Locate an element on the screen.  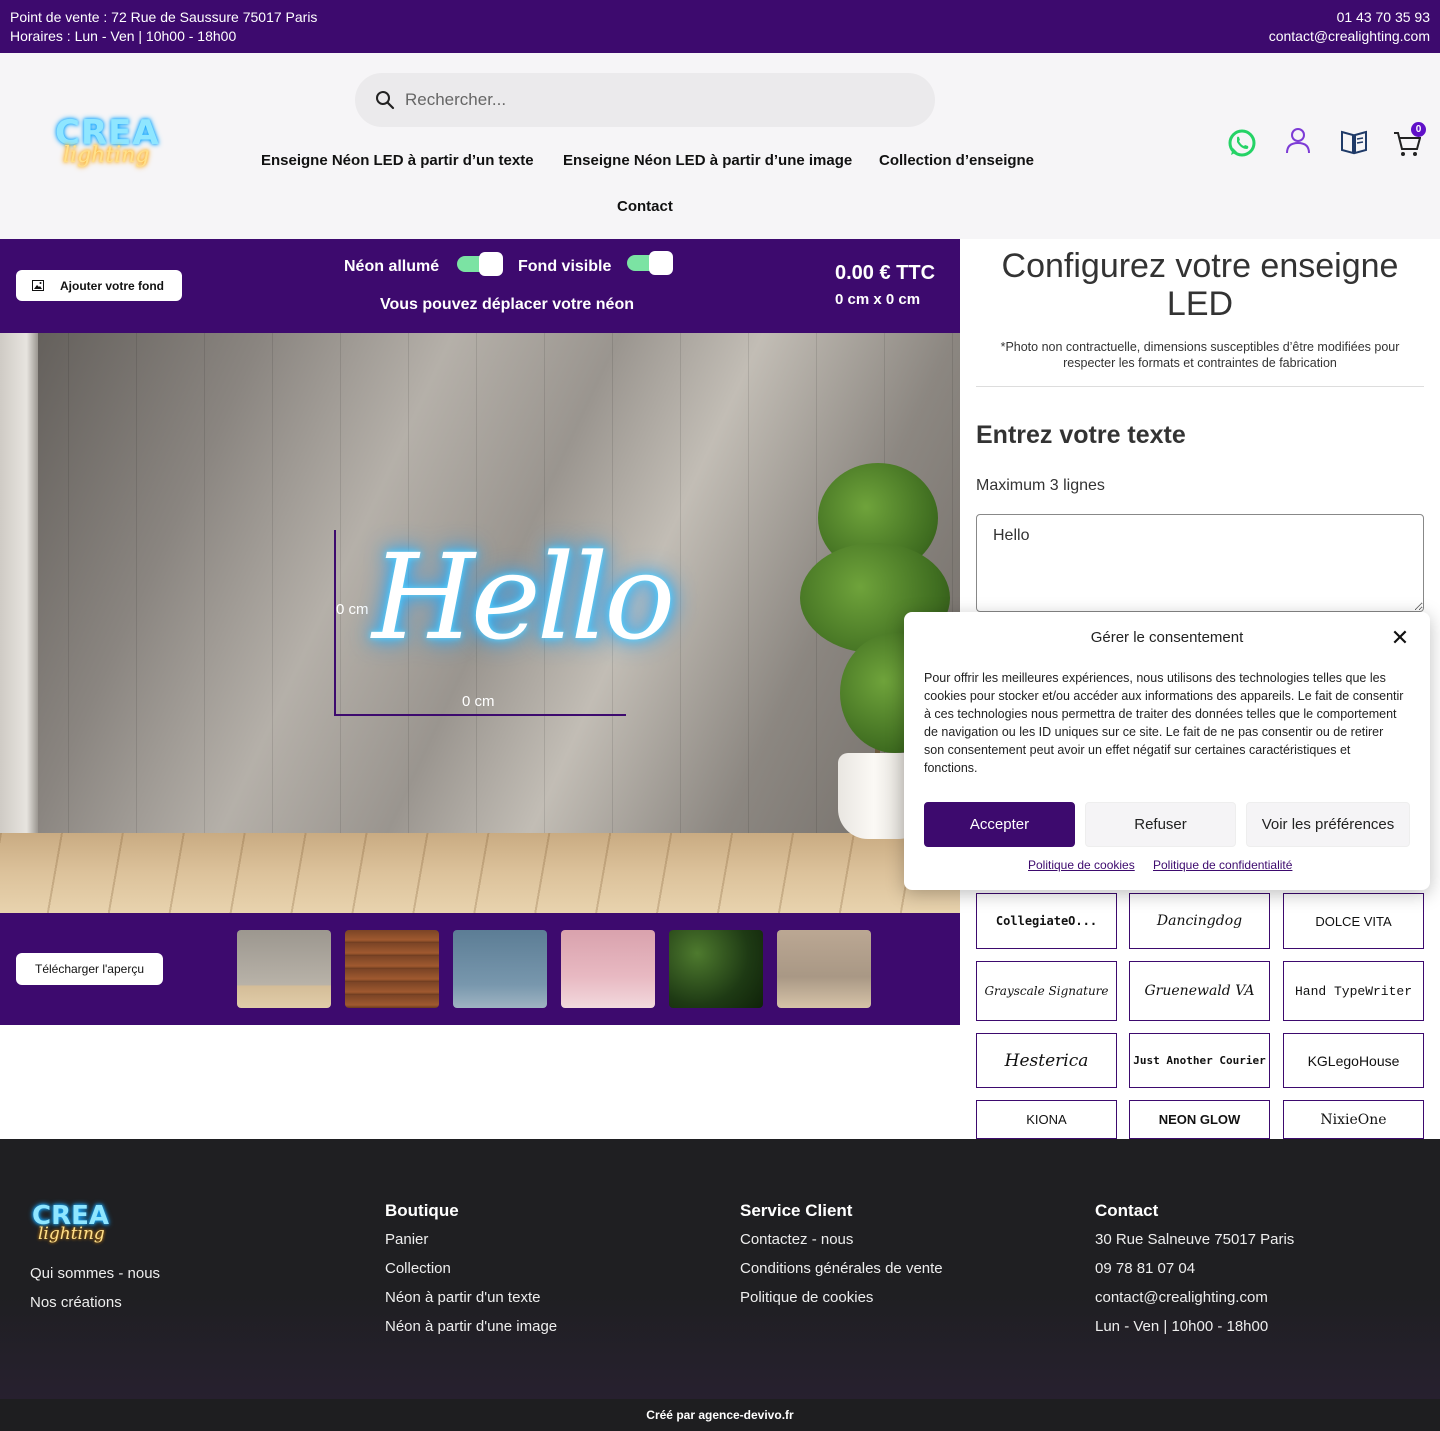
add-background-button: Ajouter votre fond is located at coordinates (99, 285).